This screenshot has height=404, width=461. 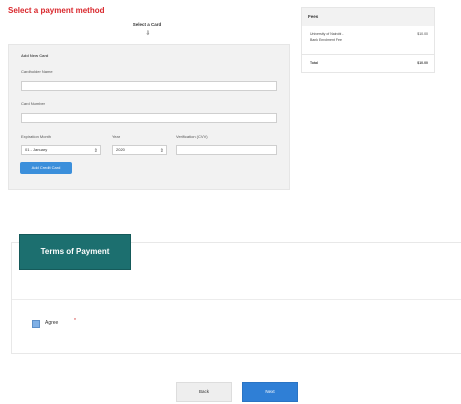 What do you see at coordinates (422, 63) in the screenshot?
I see `total-amount: $10.00` at bounding box center [422, 63].